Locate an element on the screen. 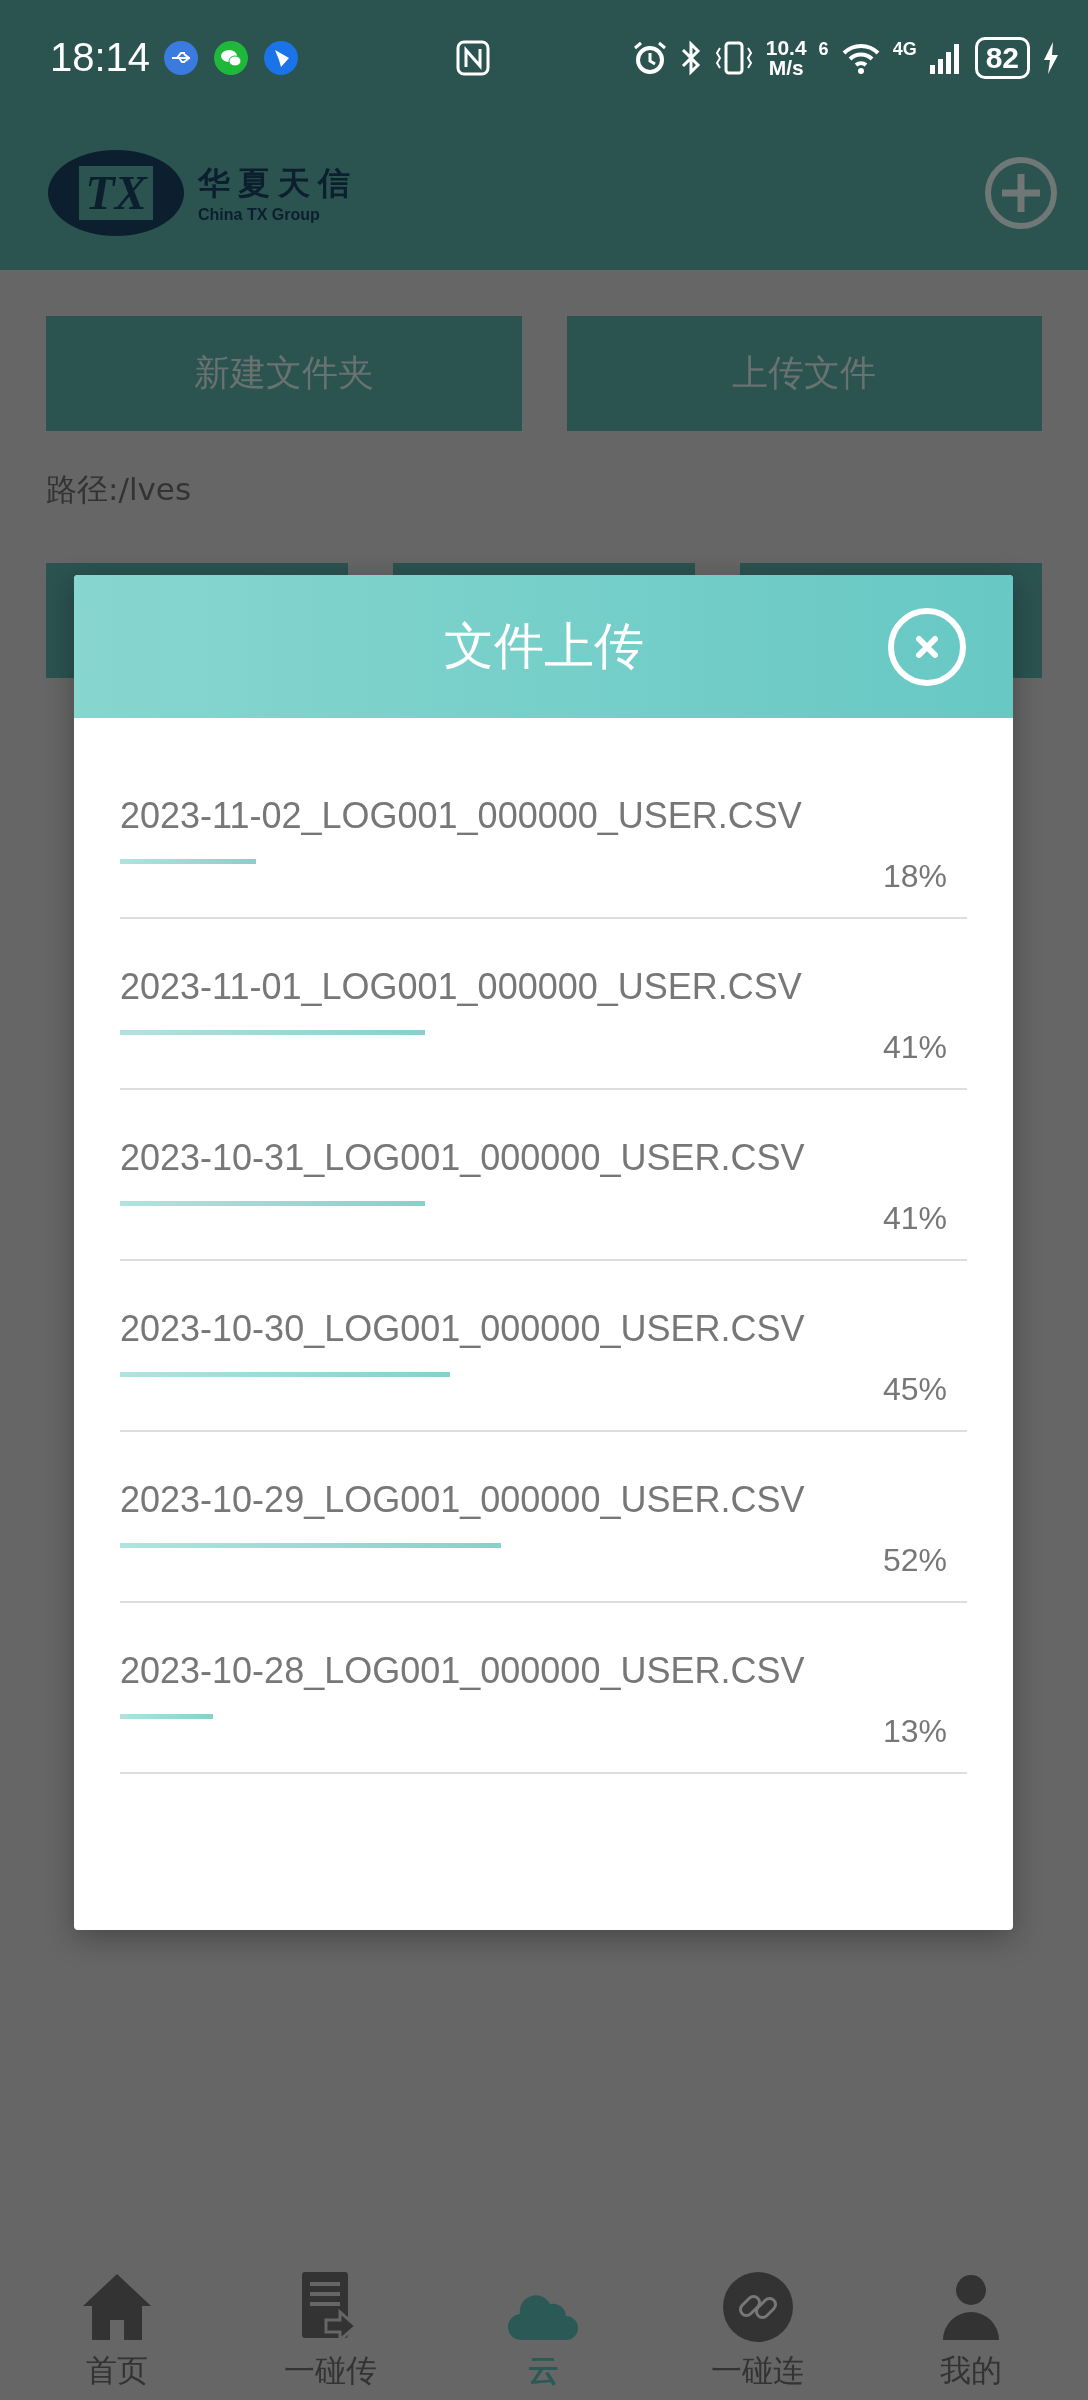  dialog-title: 文件上传 is located at coordinates (543, 646).